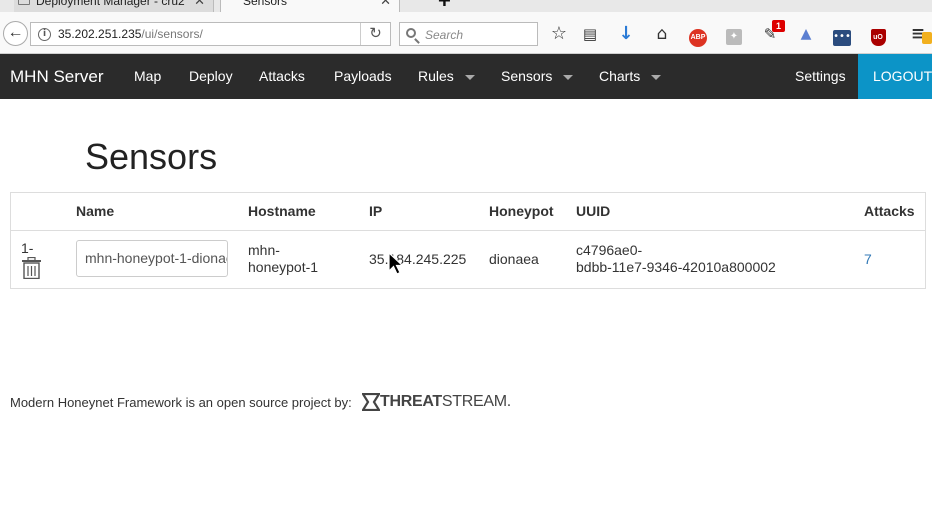 The height and width of the screenshot is (523, 932). I want to click on uuid-line: c4796ae0-, so click(609, 250).